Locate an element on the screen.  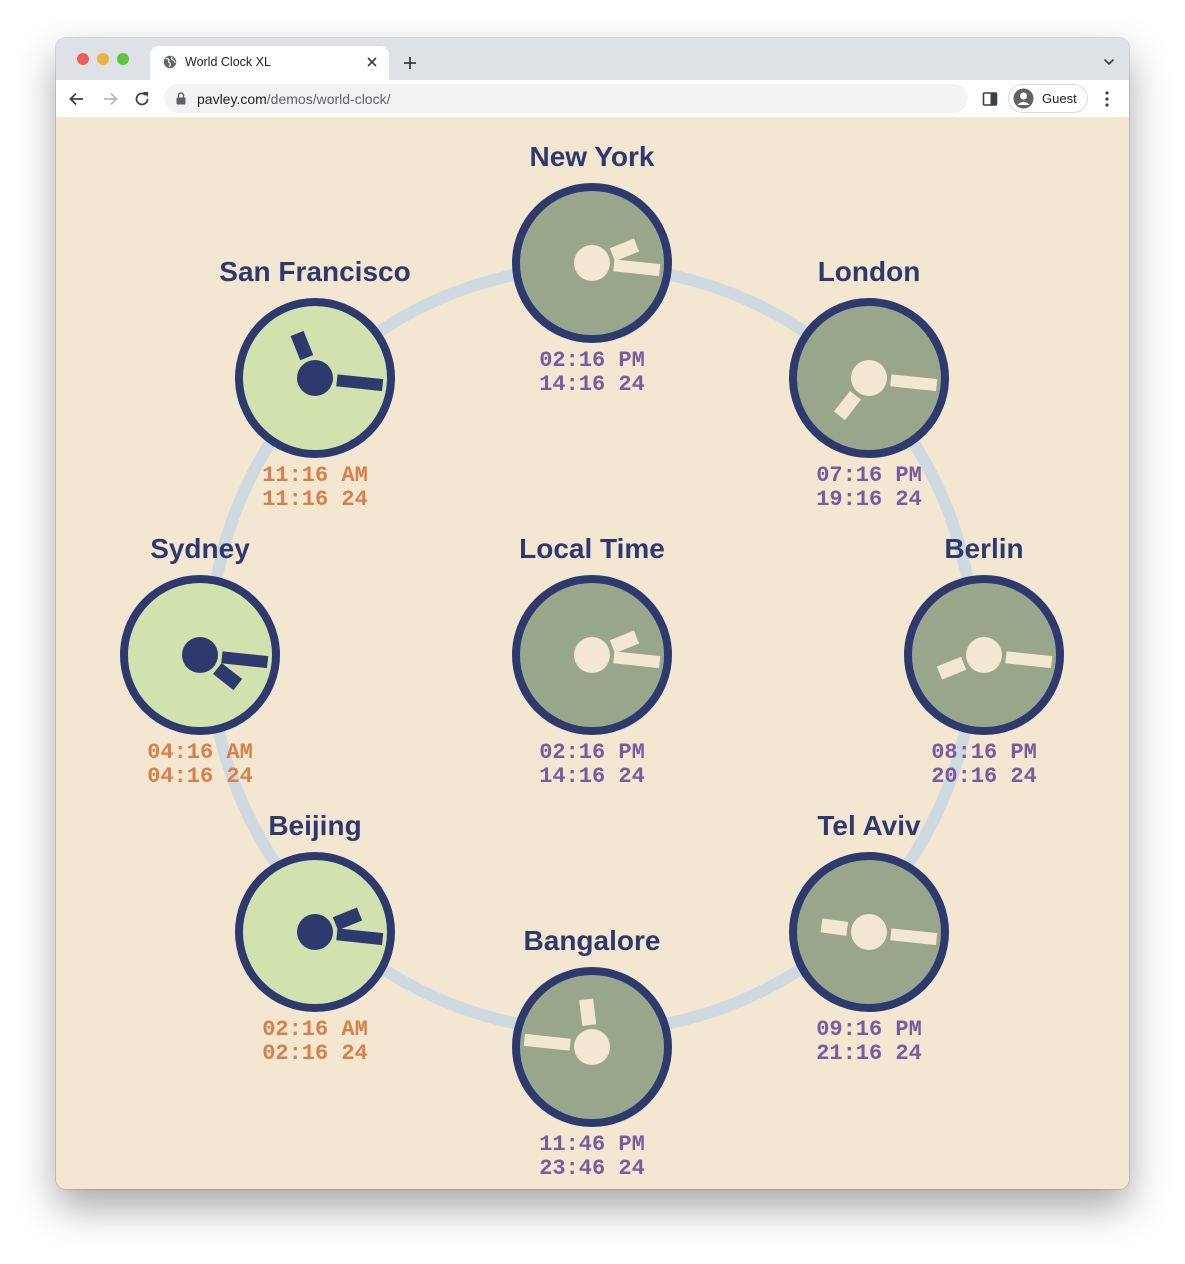
clock-sydney: Sydney 04:16 AM 04:16 24 is located at coordinates (200, 663).